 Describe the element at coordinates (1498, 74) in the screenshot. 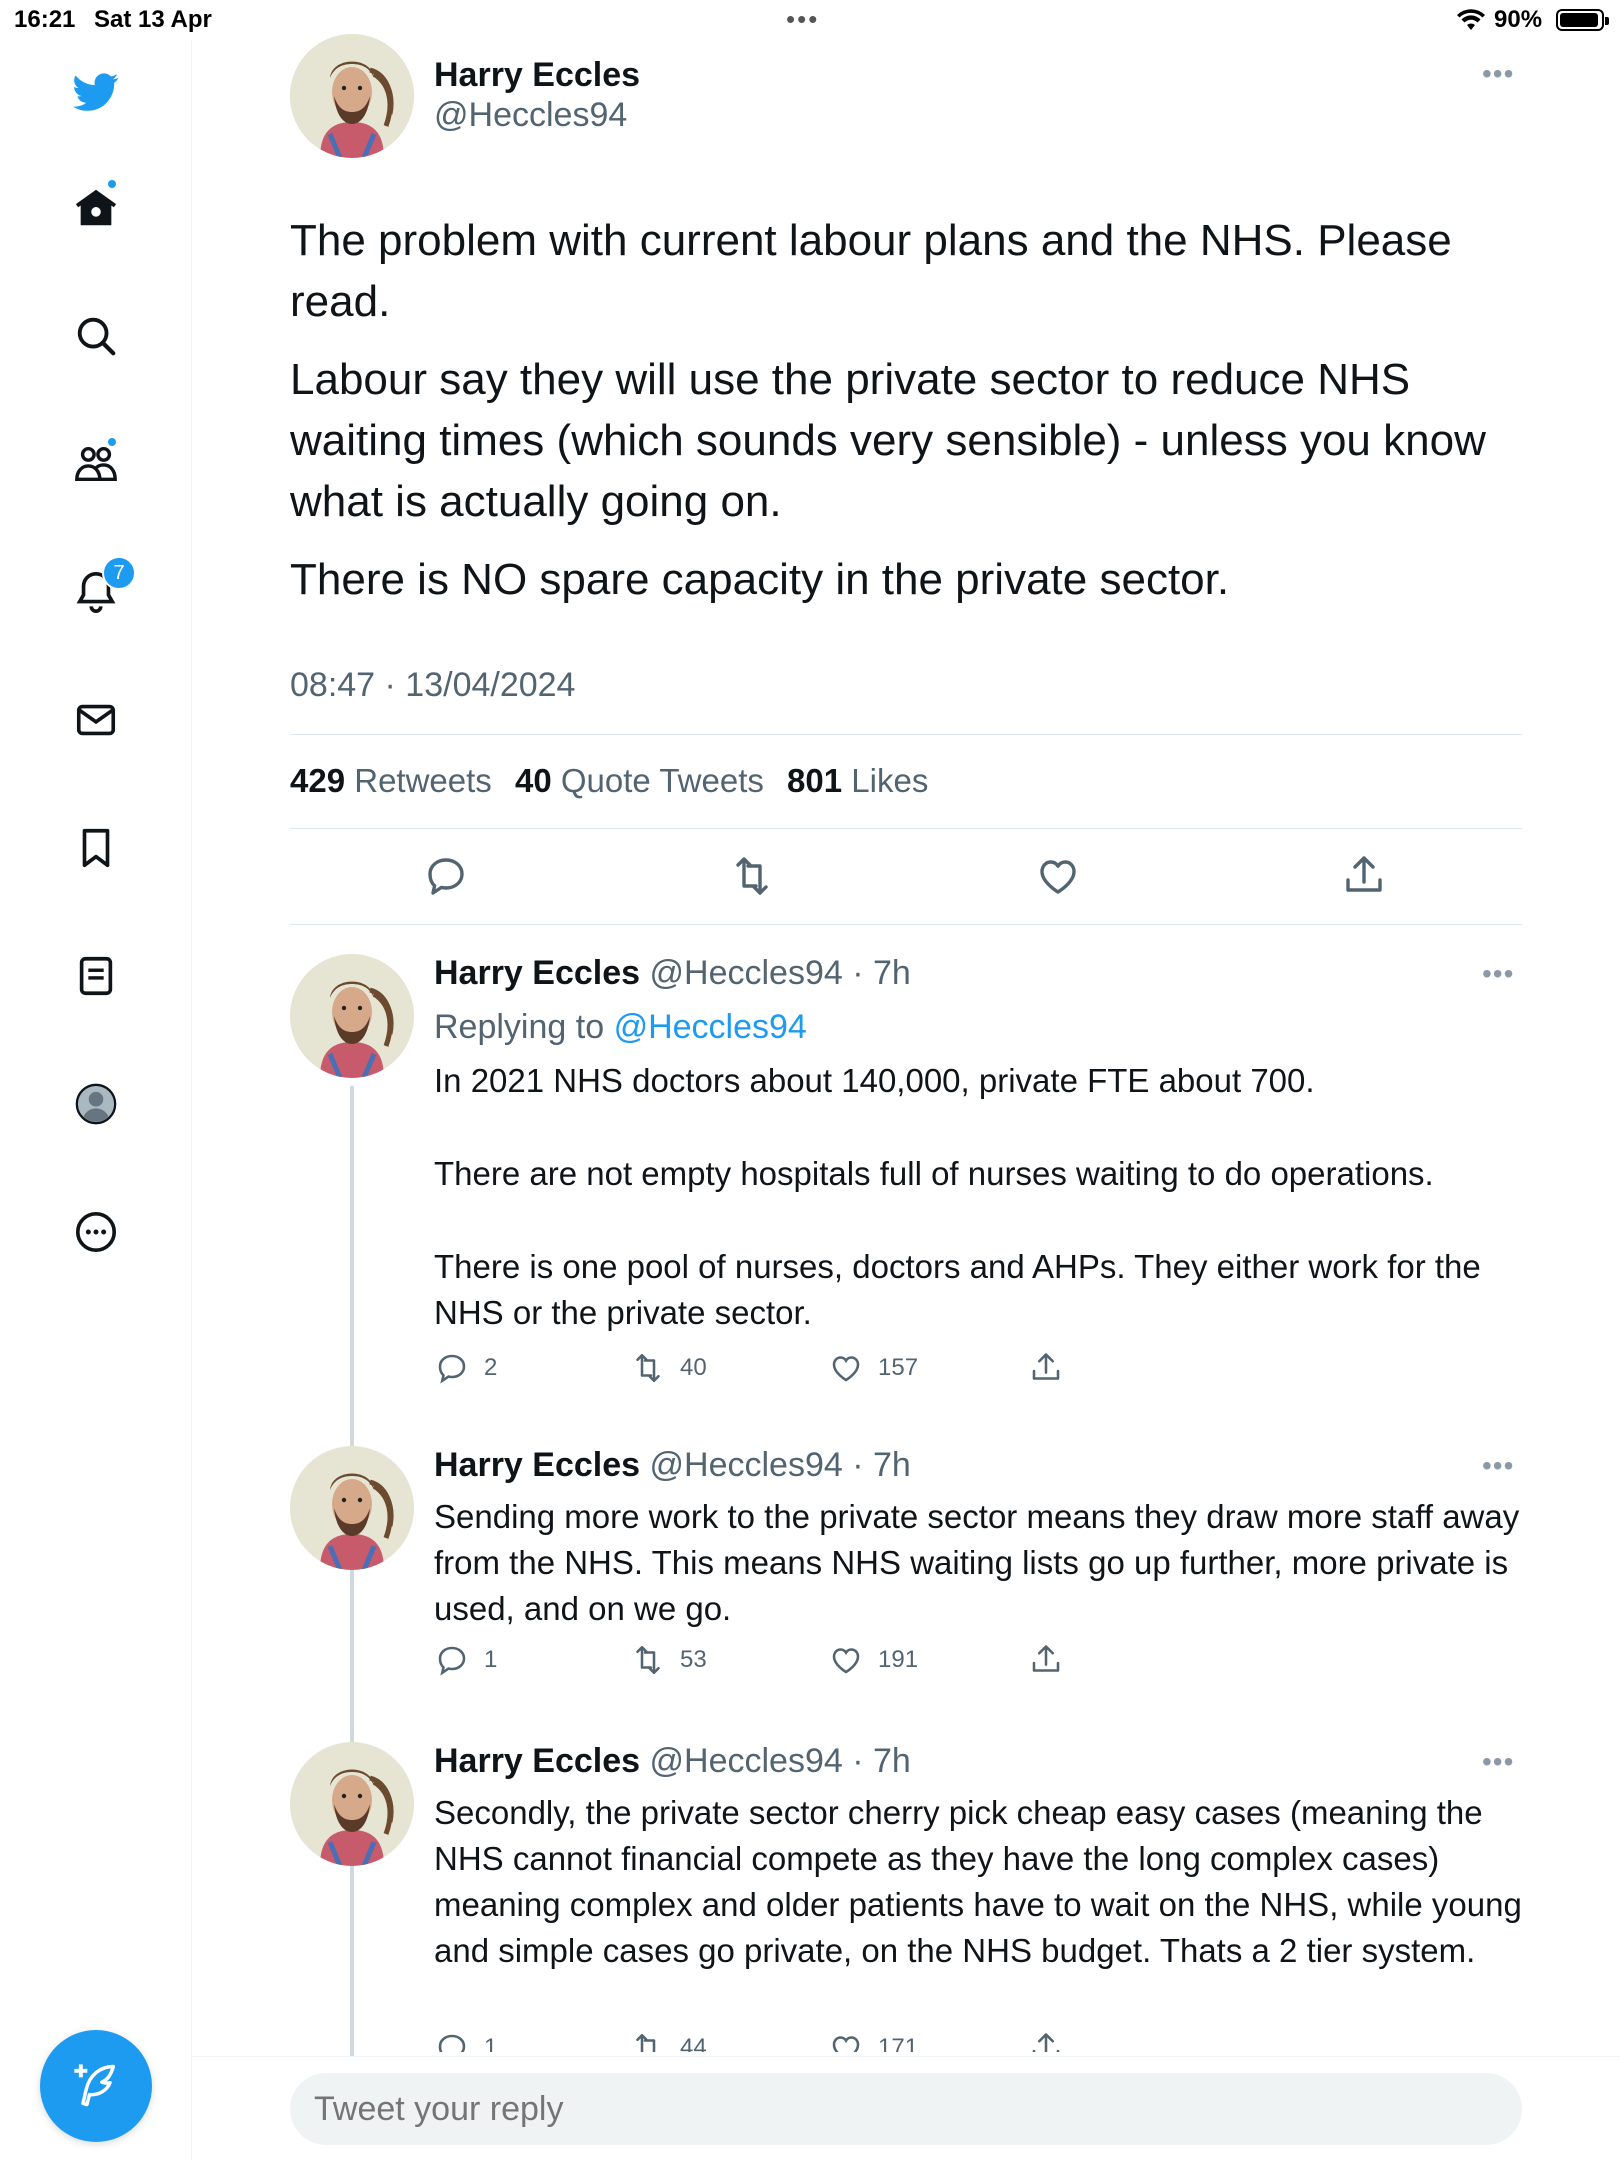

I see `tweet-more-options-icon: •••` at that location.